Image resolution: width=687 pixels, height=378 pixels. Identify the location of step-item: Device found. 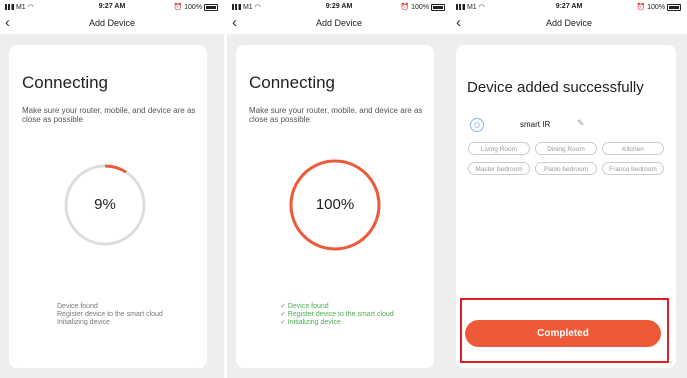
(77, 306).